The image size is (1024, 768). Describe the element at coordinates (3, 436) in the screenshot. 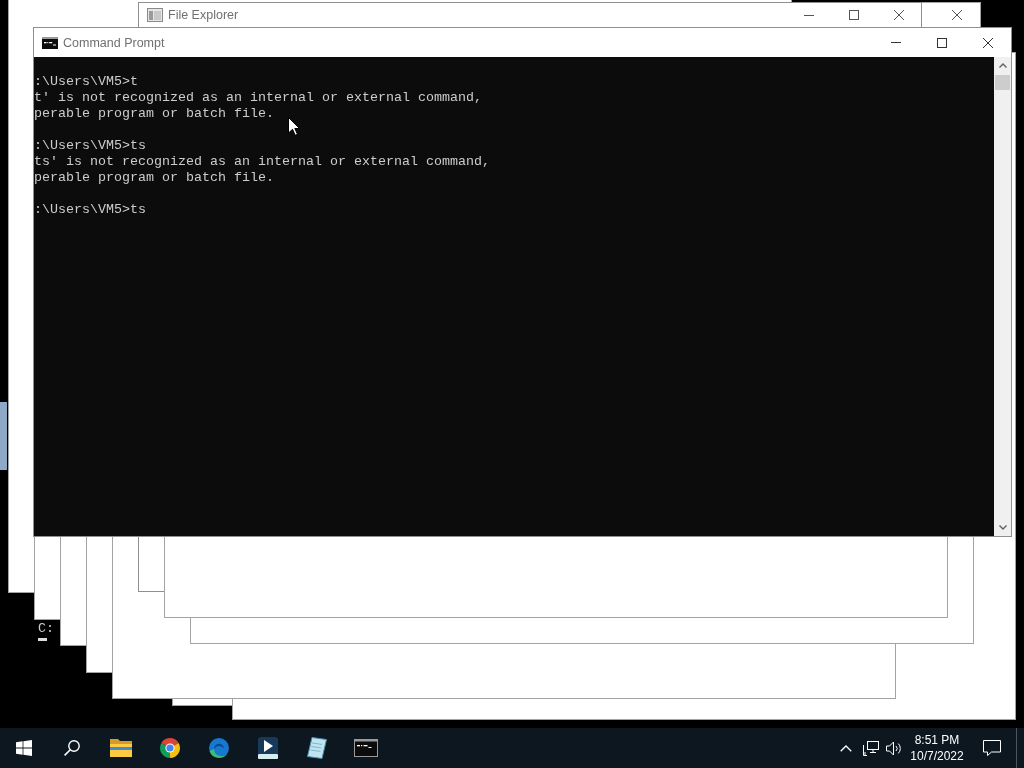

I see `selection-highlight` at that location.